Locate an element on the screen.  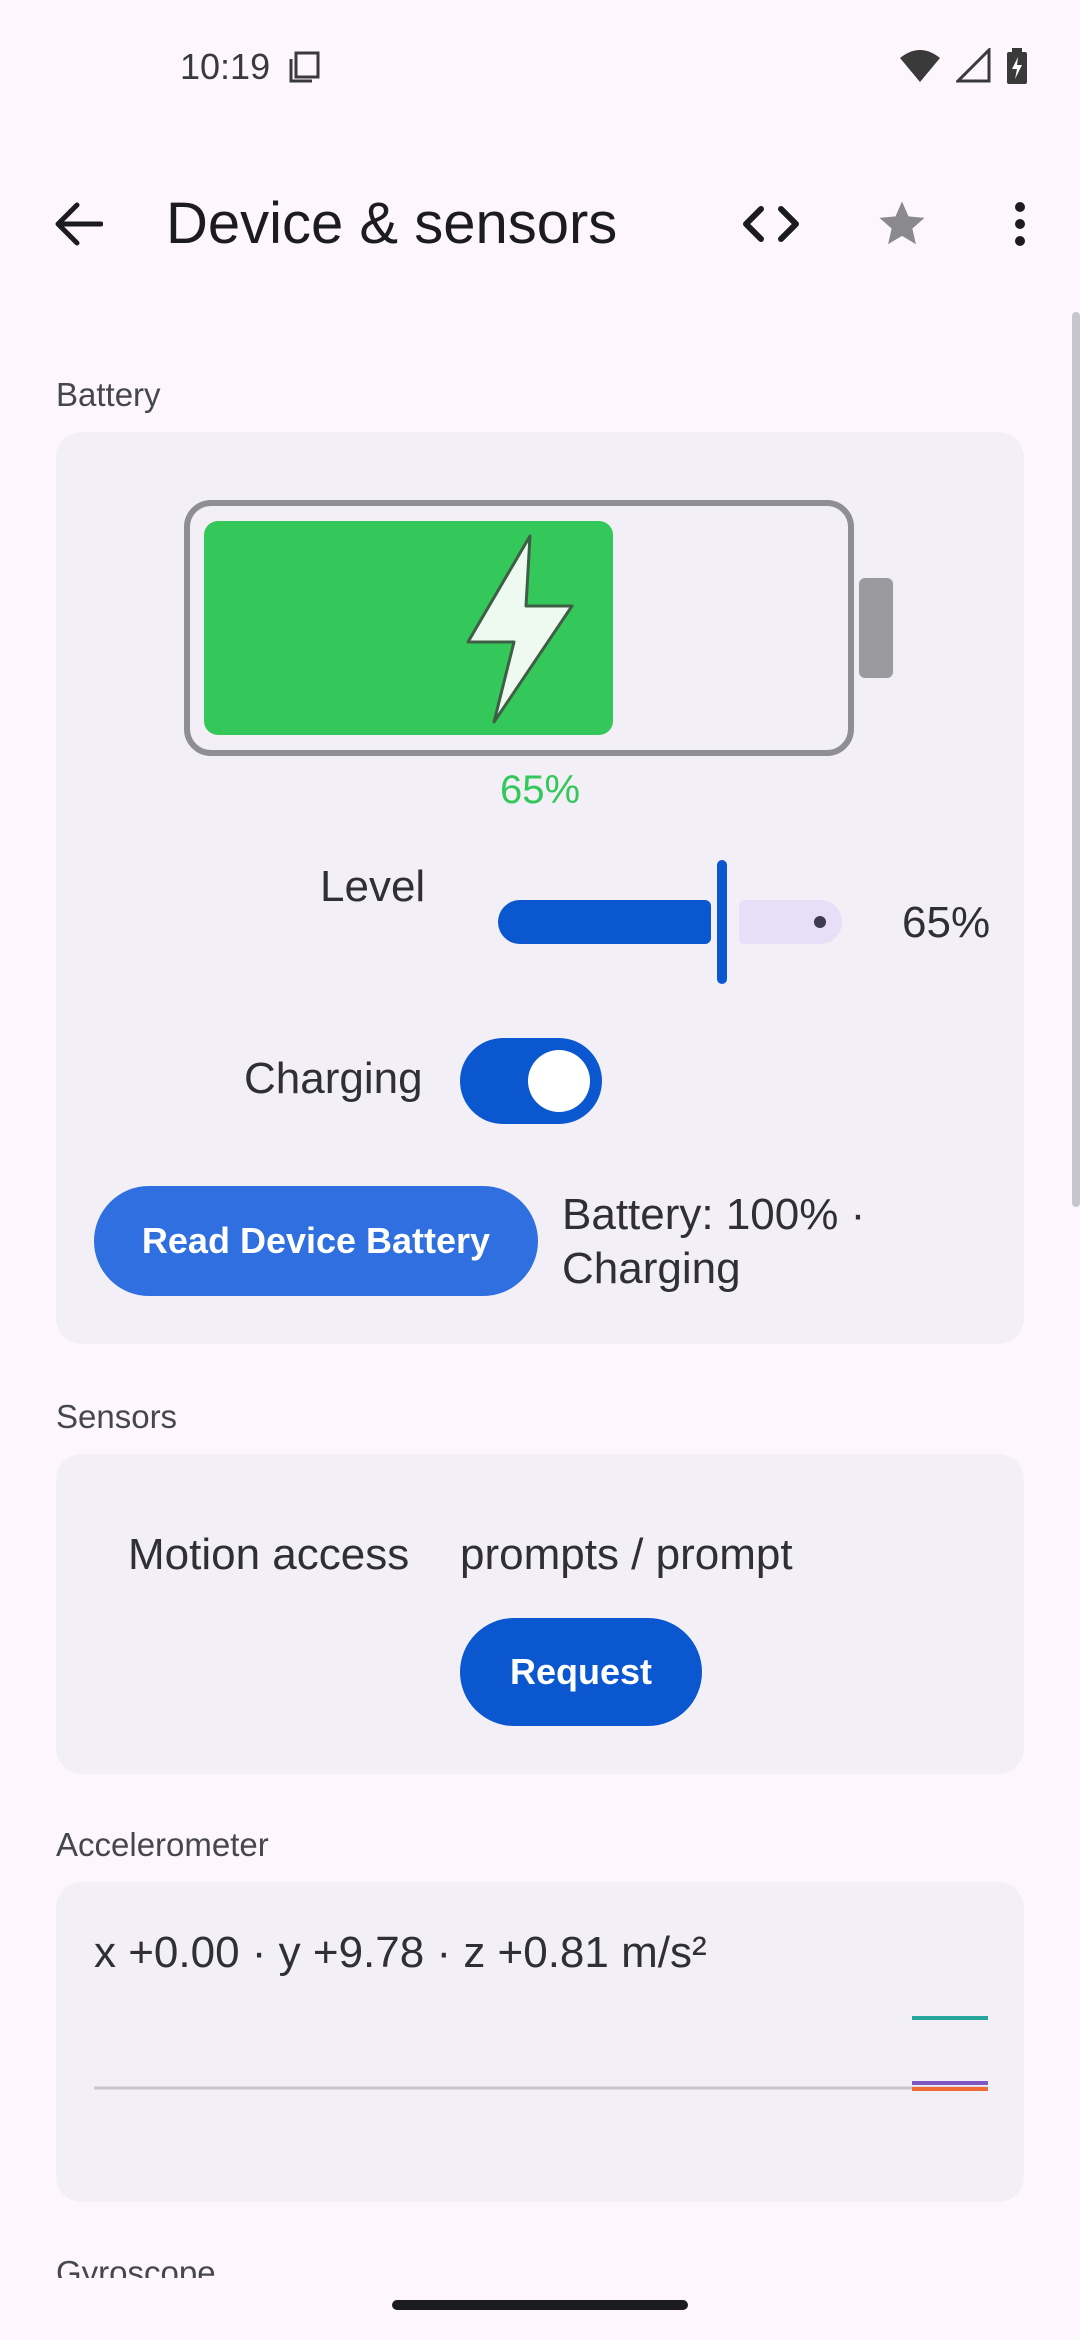
toggle-knob is located at coordinates (559, 1081).